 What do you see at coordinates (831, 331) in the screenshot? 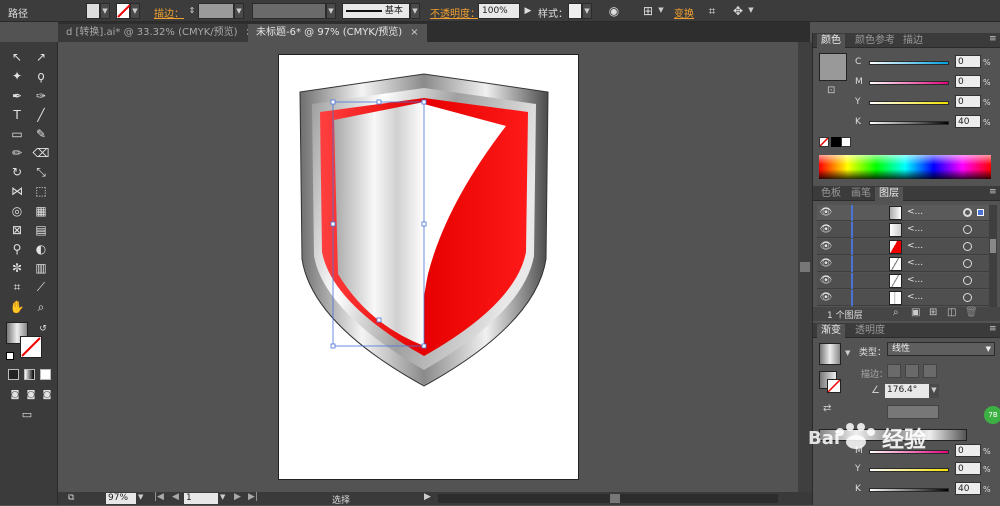
I see `tab-gradient: 渐变` at bounding box center [831, 331].